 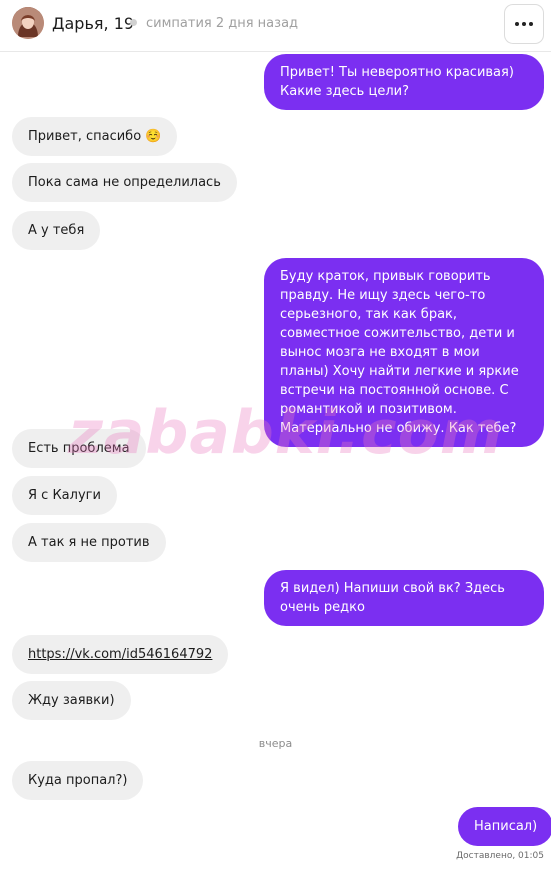 What do you see at coordinates (28, 23) in the screenshot?
I see `avatar` at bounding box center [28, 23].